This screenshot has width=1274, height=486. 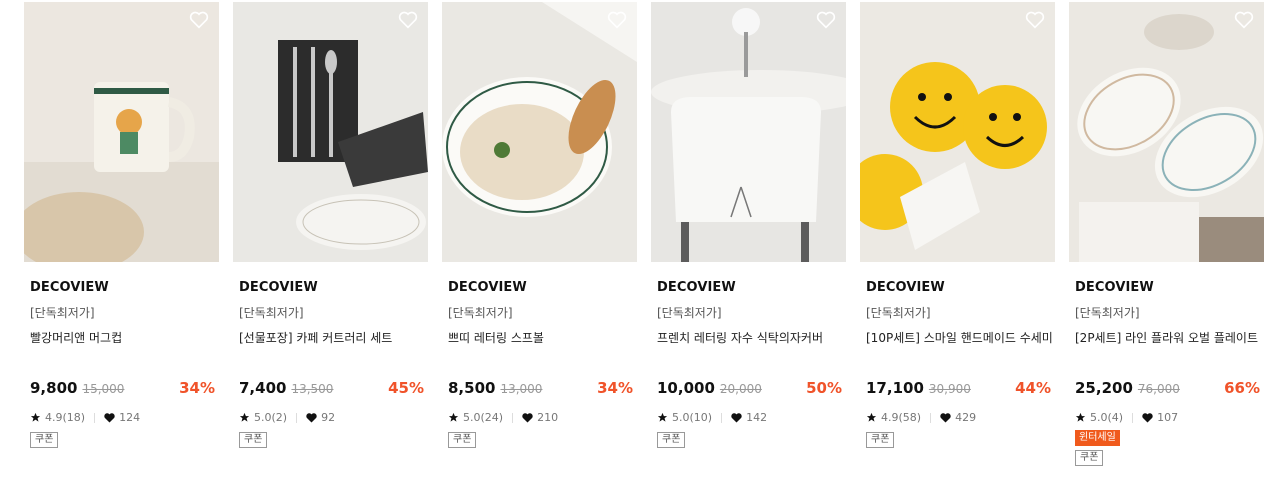 I want to click on sale-price: 9,800, so click(x=54, y=388).